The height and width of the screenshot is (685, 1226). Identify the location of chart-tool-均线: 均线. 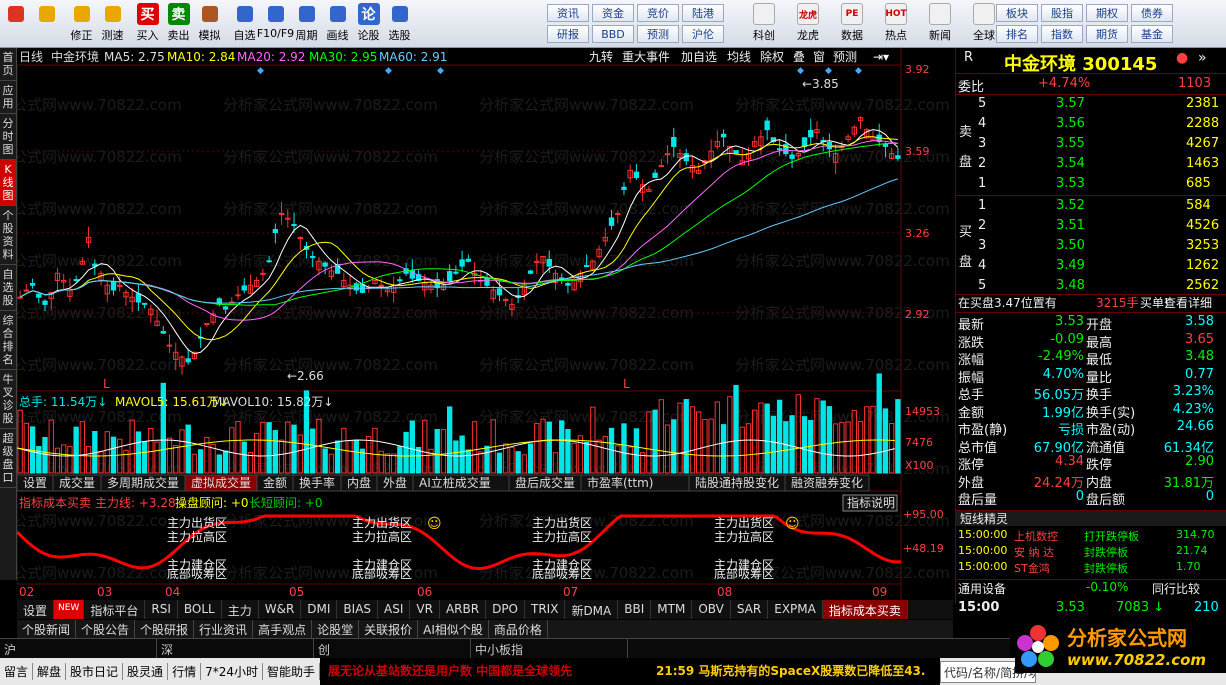
(739, 57).